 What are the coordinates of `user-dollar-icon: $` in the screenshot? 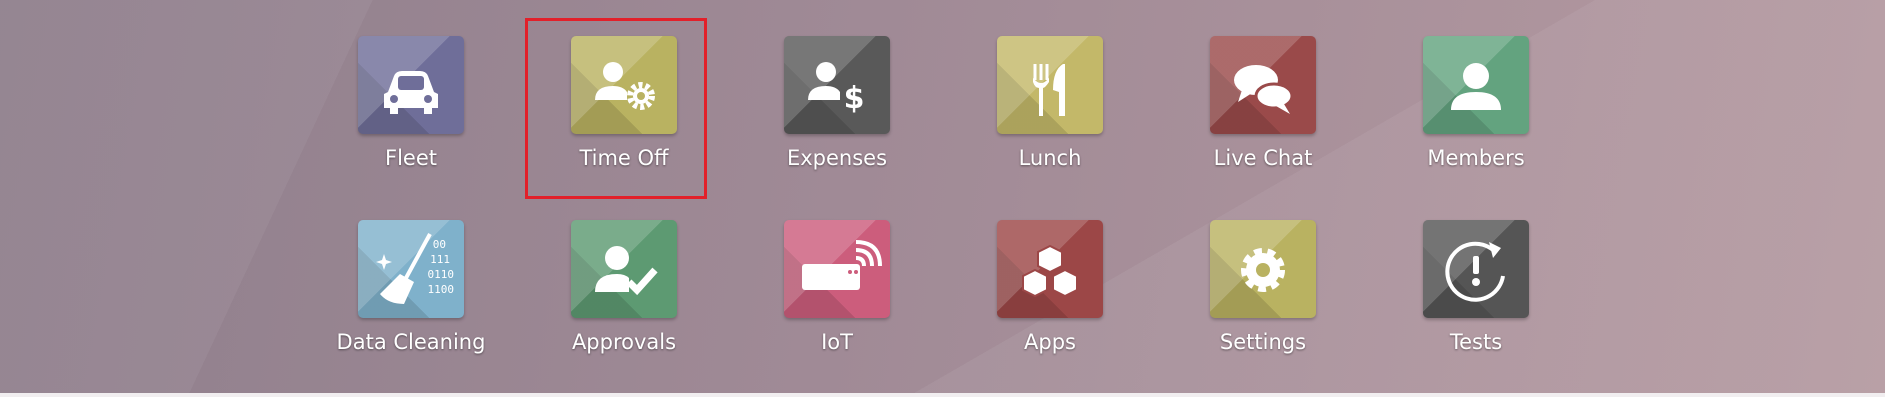 It's located at (836, 89).